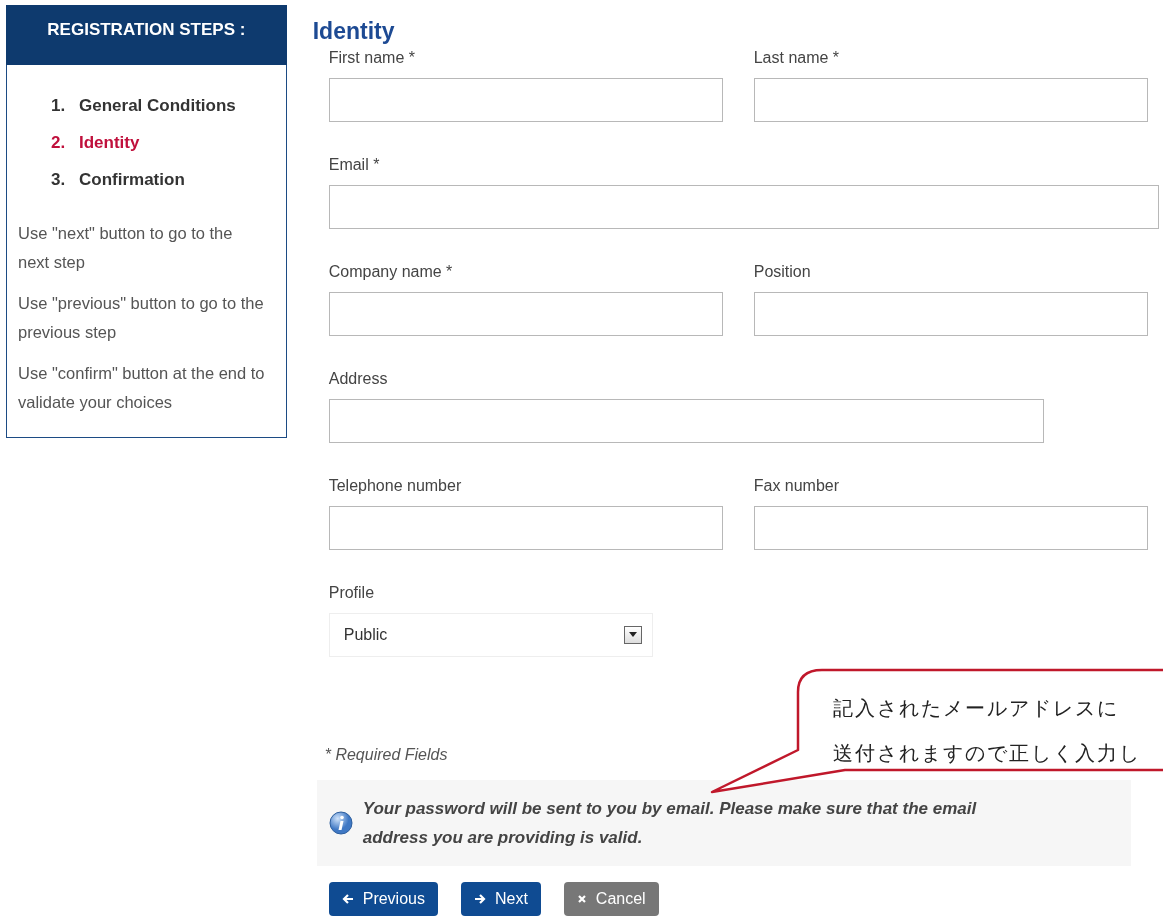 The height and width of the screenshot is (922, 1163). I want to click on hint-text: Use "confirm" button at the end to validate your choices, so click(142, 388).